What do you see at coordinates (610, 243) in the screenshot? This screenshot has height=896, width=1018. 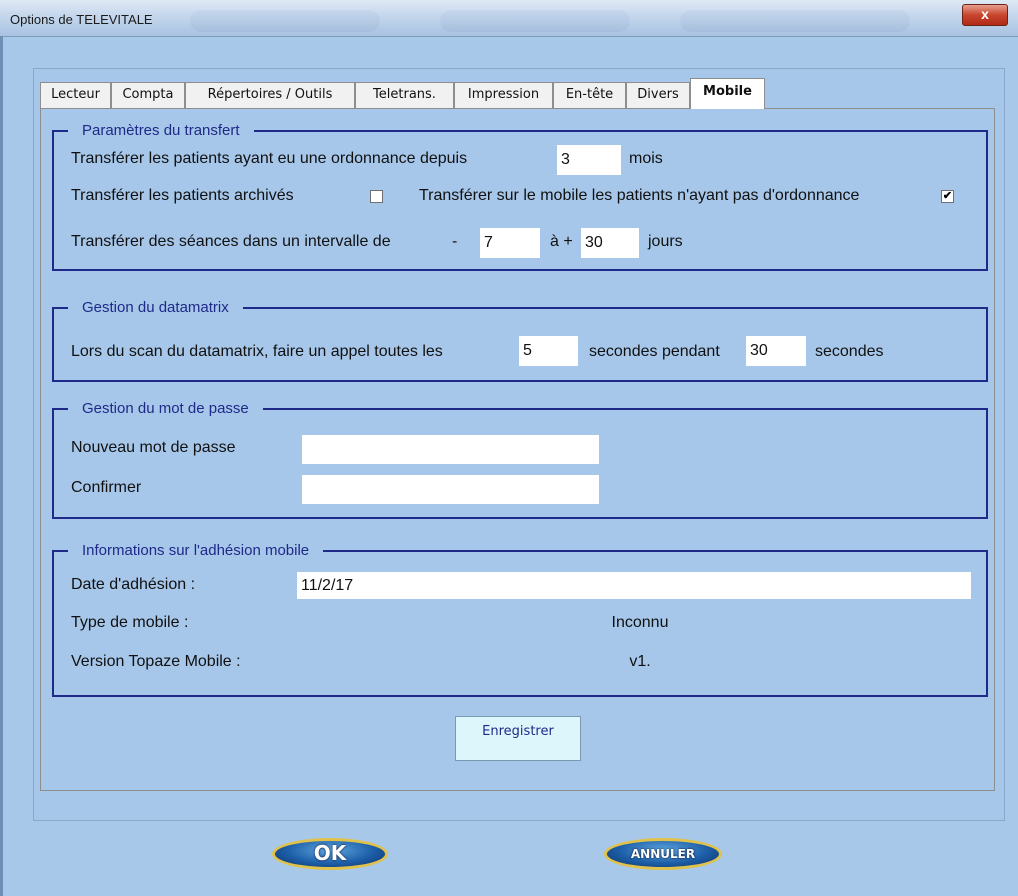 I see `interval-after-input` at bounding box center [610, 243].